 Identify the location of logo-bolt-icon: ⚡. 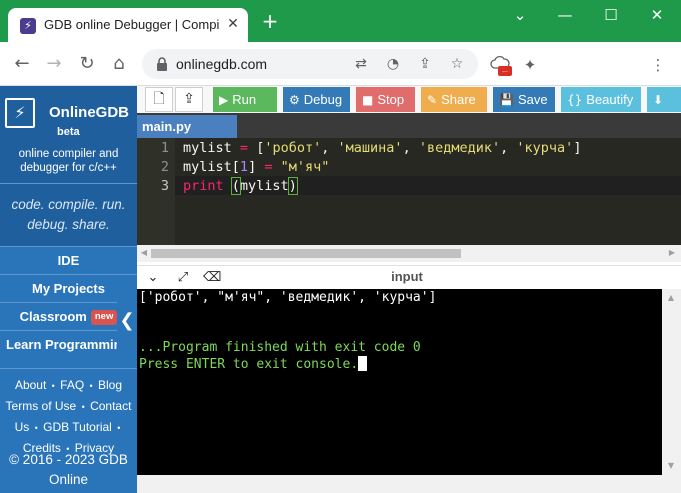
(20, 113).